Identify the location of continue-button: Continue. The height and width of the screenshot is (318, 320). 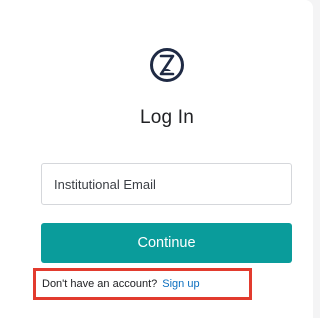
(166, 243).